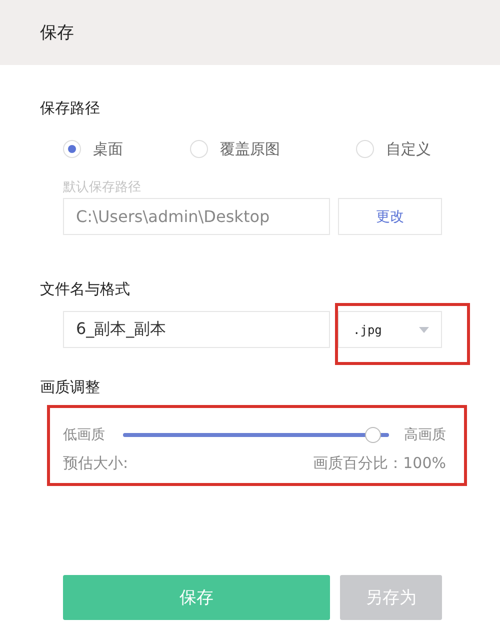  What do you see at coordinates (126, 149) in the screenshot?
I see `radio-option: 桌面` at bounding box center [126, 149].